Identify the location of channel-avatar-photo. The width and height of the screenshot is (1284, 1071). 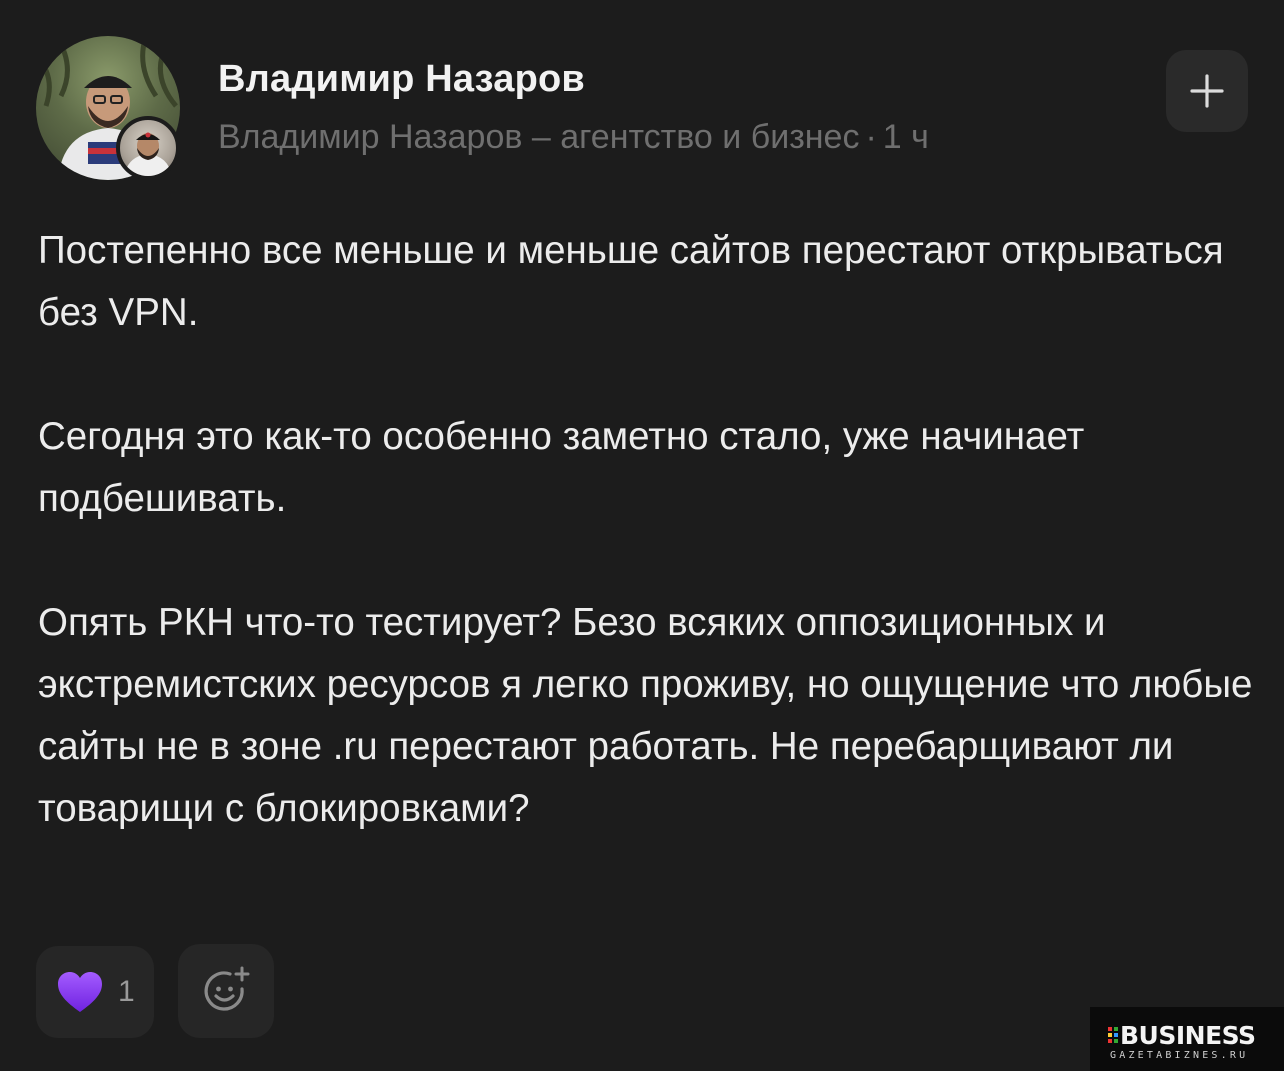
(148, 154).